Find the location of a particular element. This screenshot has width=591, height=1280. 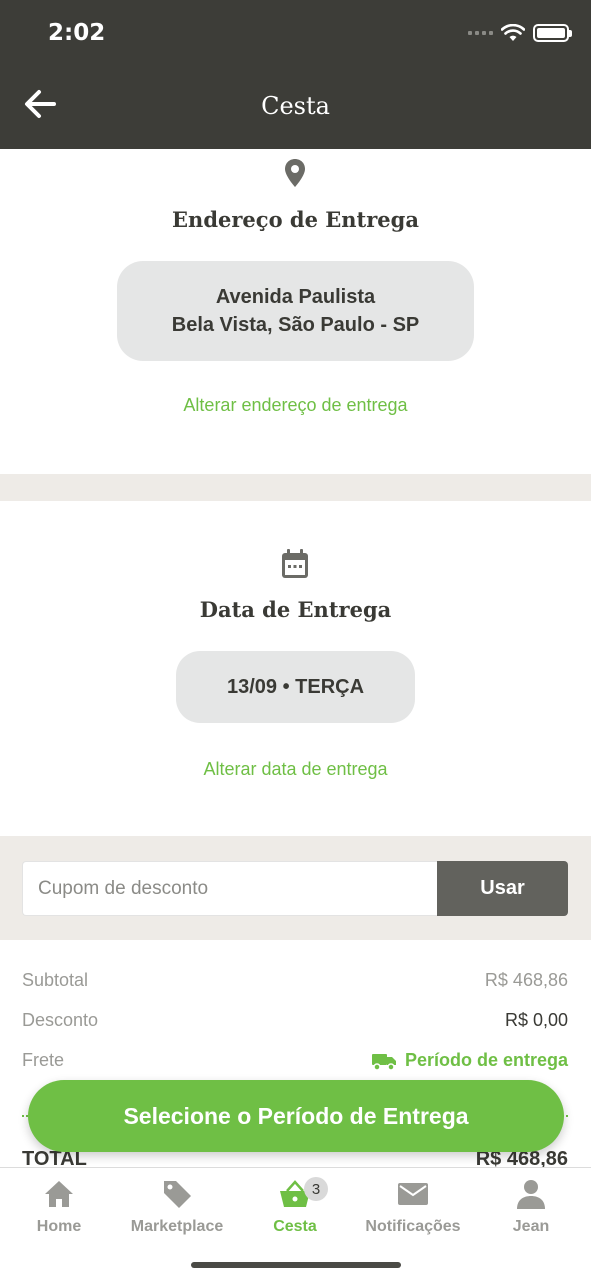

tab-label: Cesta is located at coordinates (295, 1226).